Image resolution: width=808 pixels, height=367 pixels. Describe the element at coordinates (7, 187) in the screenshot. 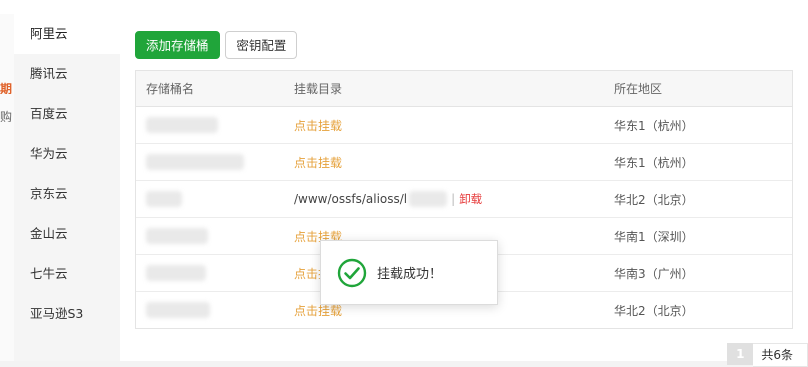

I see `background-panel-edge: 期 购` at that location.